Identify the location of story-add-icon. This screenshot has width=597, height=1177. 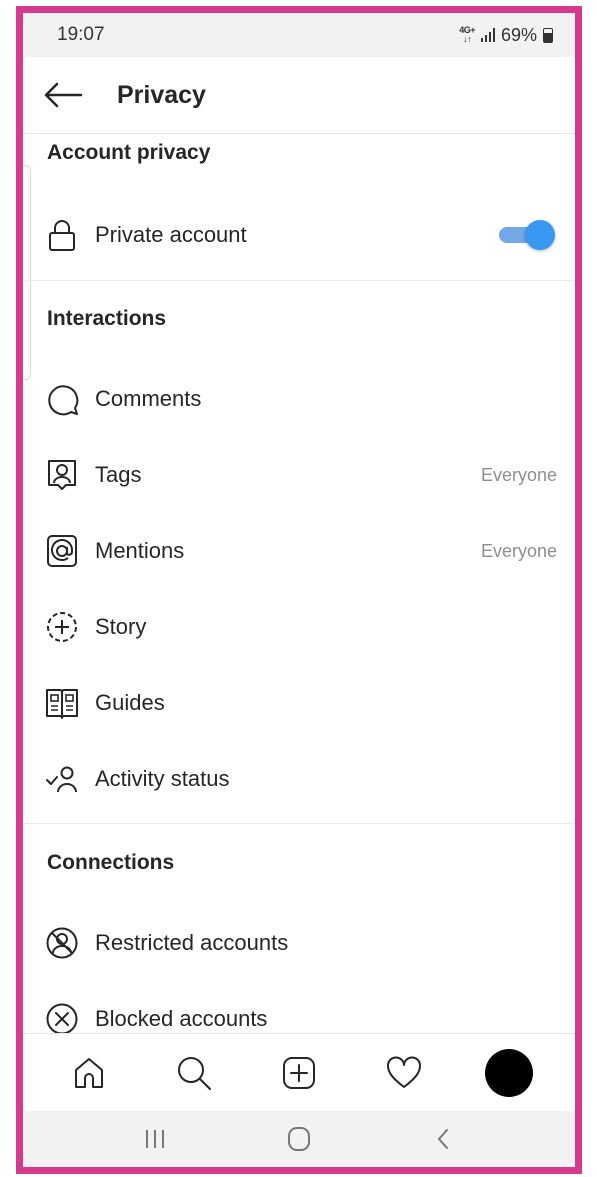
(62, 627).